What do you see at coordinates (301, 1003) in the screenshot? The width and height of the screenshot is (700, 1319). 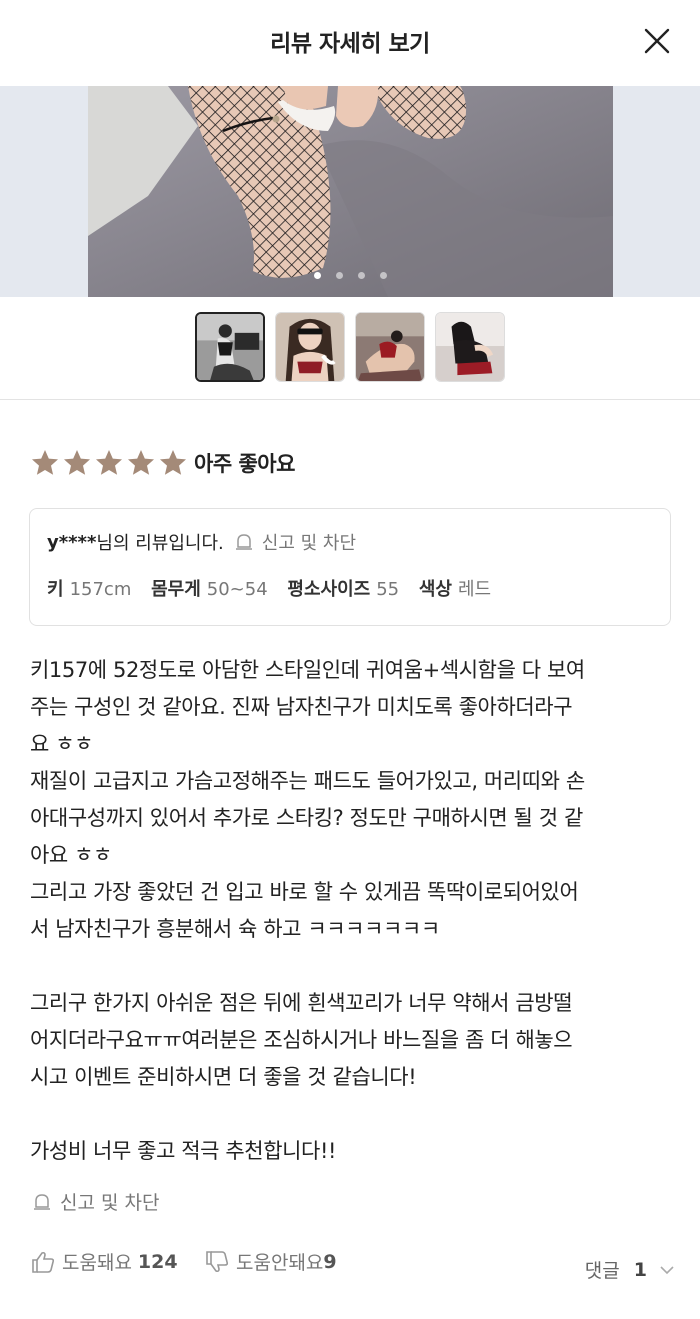 I see `review-line: 그리구 한가지 아쉬운 점은 뒤에 흰색꼬리가 너무 약해서 금방떨` at bounding box center [301, 1003].